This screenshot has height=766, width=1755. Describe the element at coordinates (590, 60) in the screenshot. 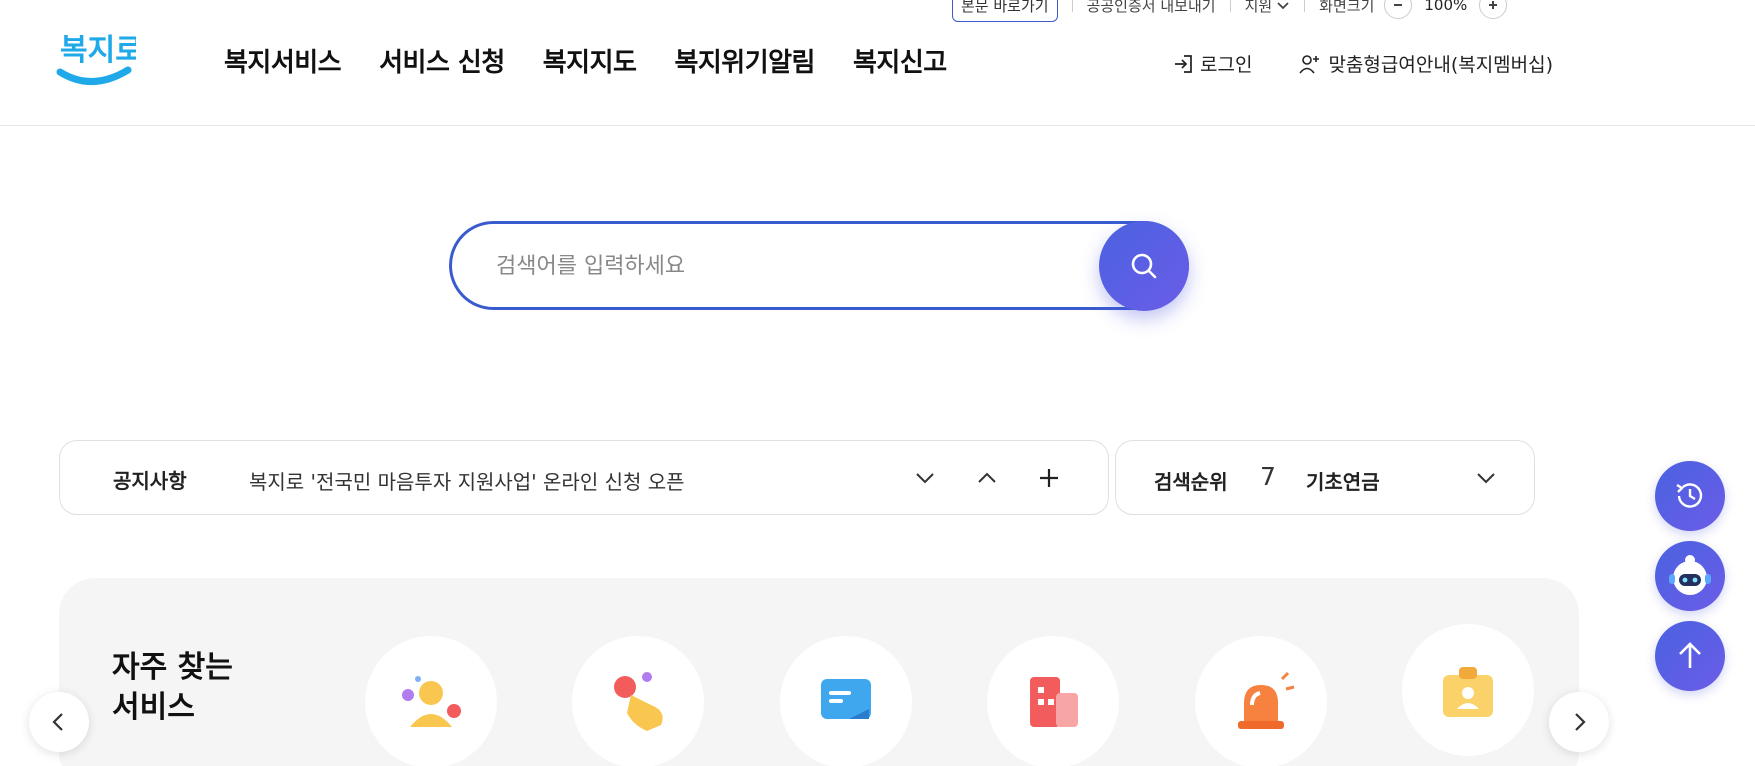

I see `nav-welfare-map: 복지지도` at that location.